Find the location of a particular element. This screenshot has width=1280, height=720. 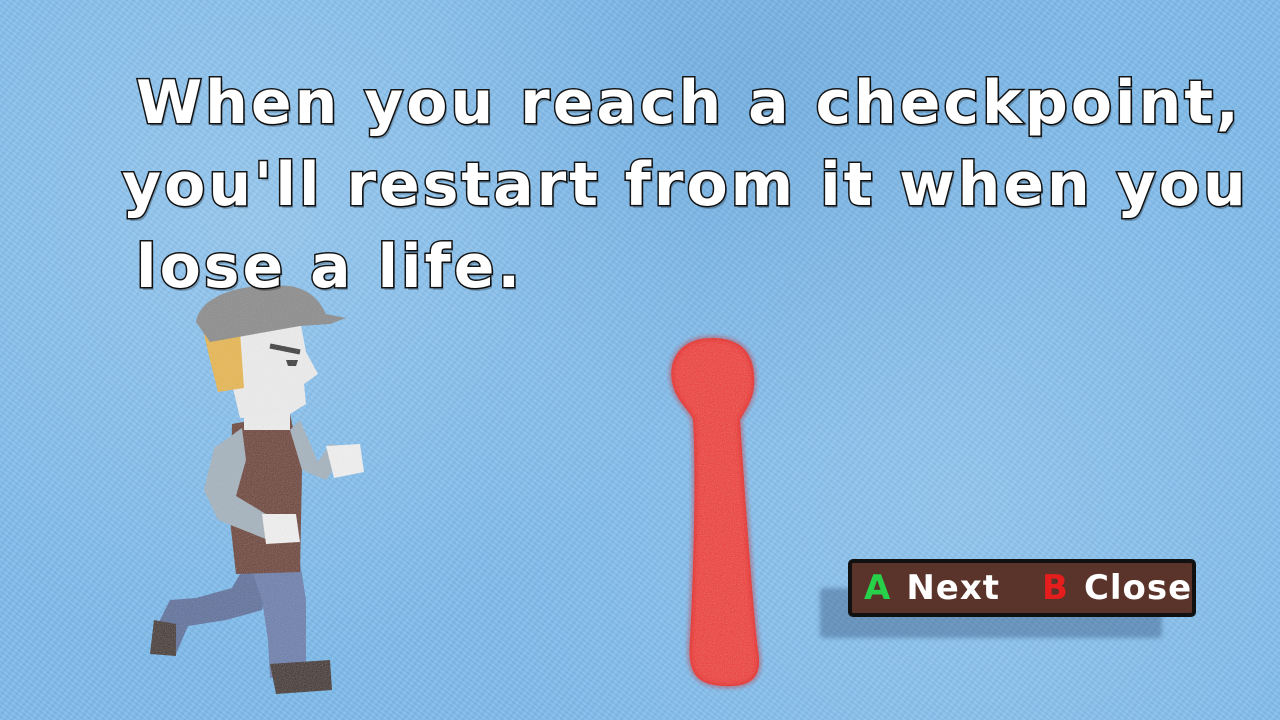

close-button: B Close is located at coordinates (1117, 588).